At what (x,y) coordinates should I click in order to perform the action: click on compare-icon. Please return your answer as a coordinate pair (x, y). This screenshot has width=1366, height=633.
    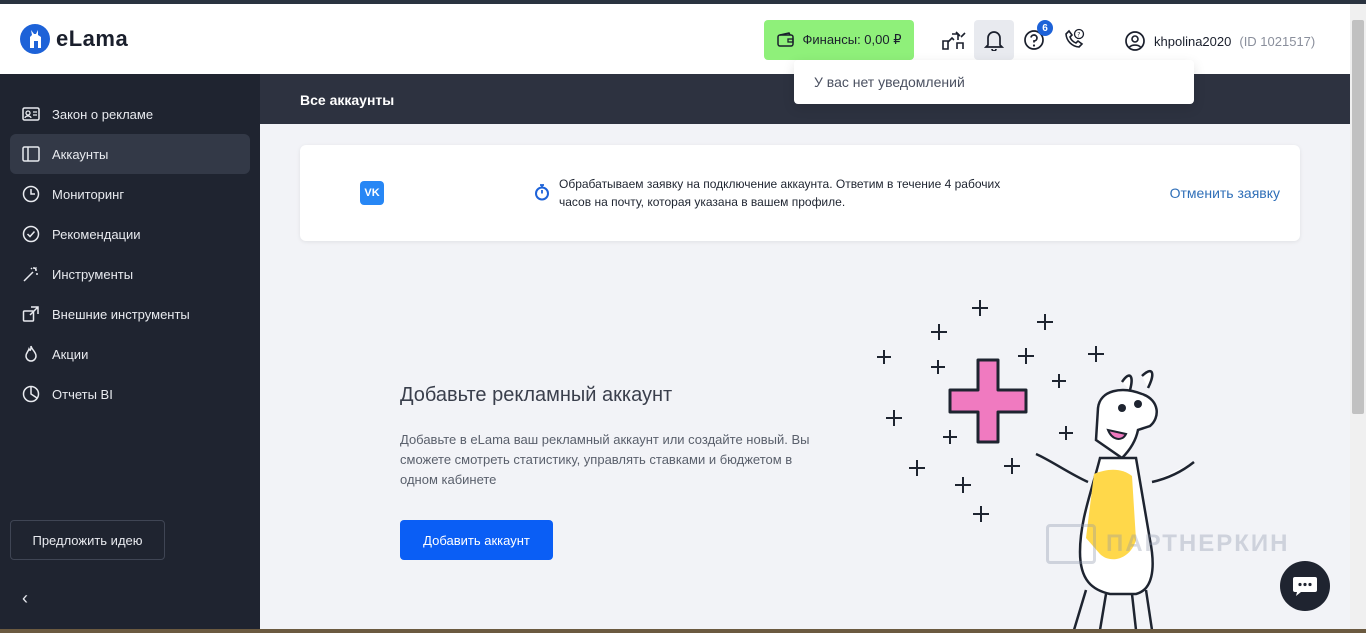
    Looking at the image, I should click on (954, 40).